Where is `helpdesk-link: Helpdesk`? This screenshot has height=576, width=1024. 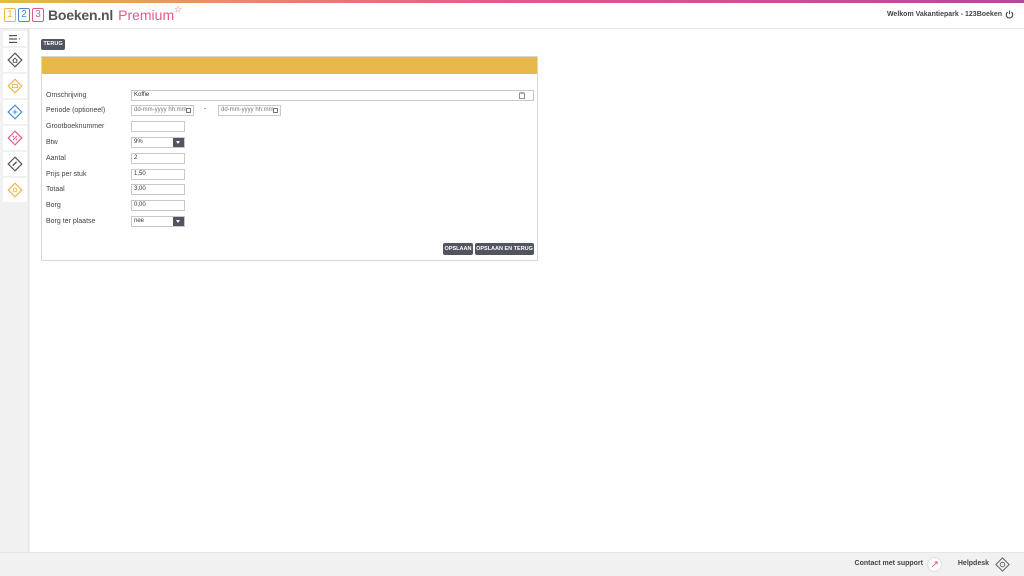
helpdesk-link: Helpdesk is located at coordinates (973, 563).